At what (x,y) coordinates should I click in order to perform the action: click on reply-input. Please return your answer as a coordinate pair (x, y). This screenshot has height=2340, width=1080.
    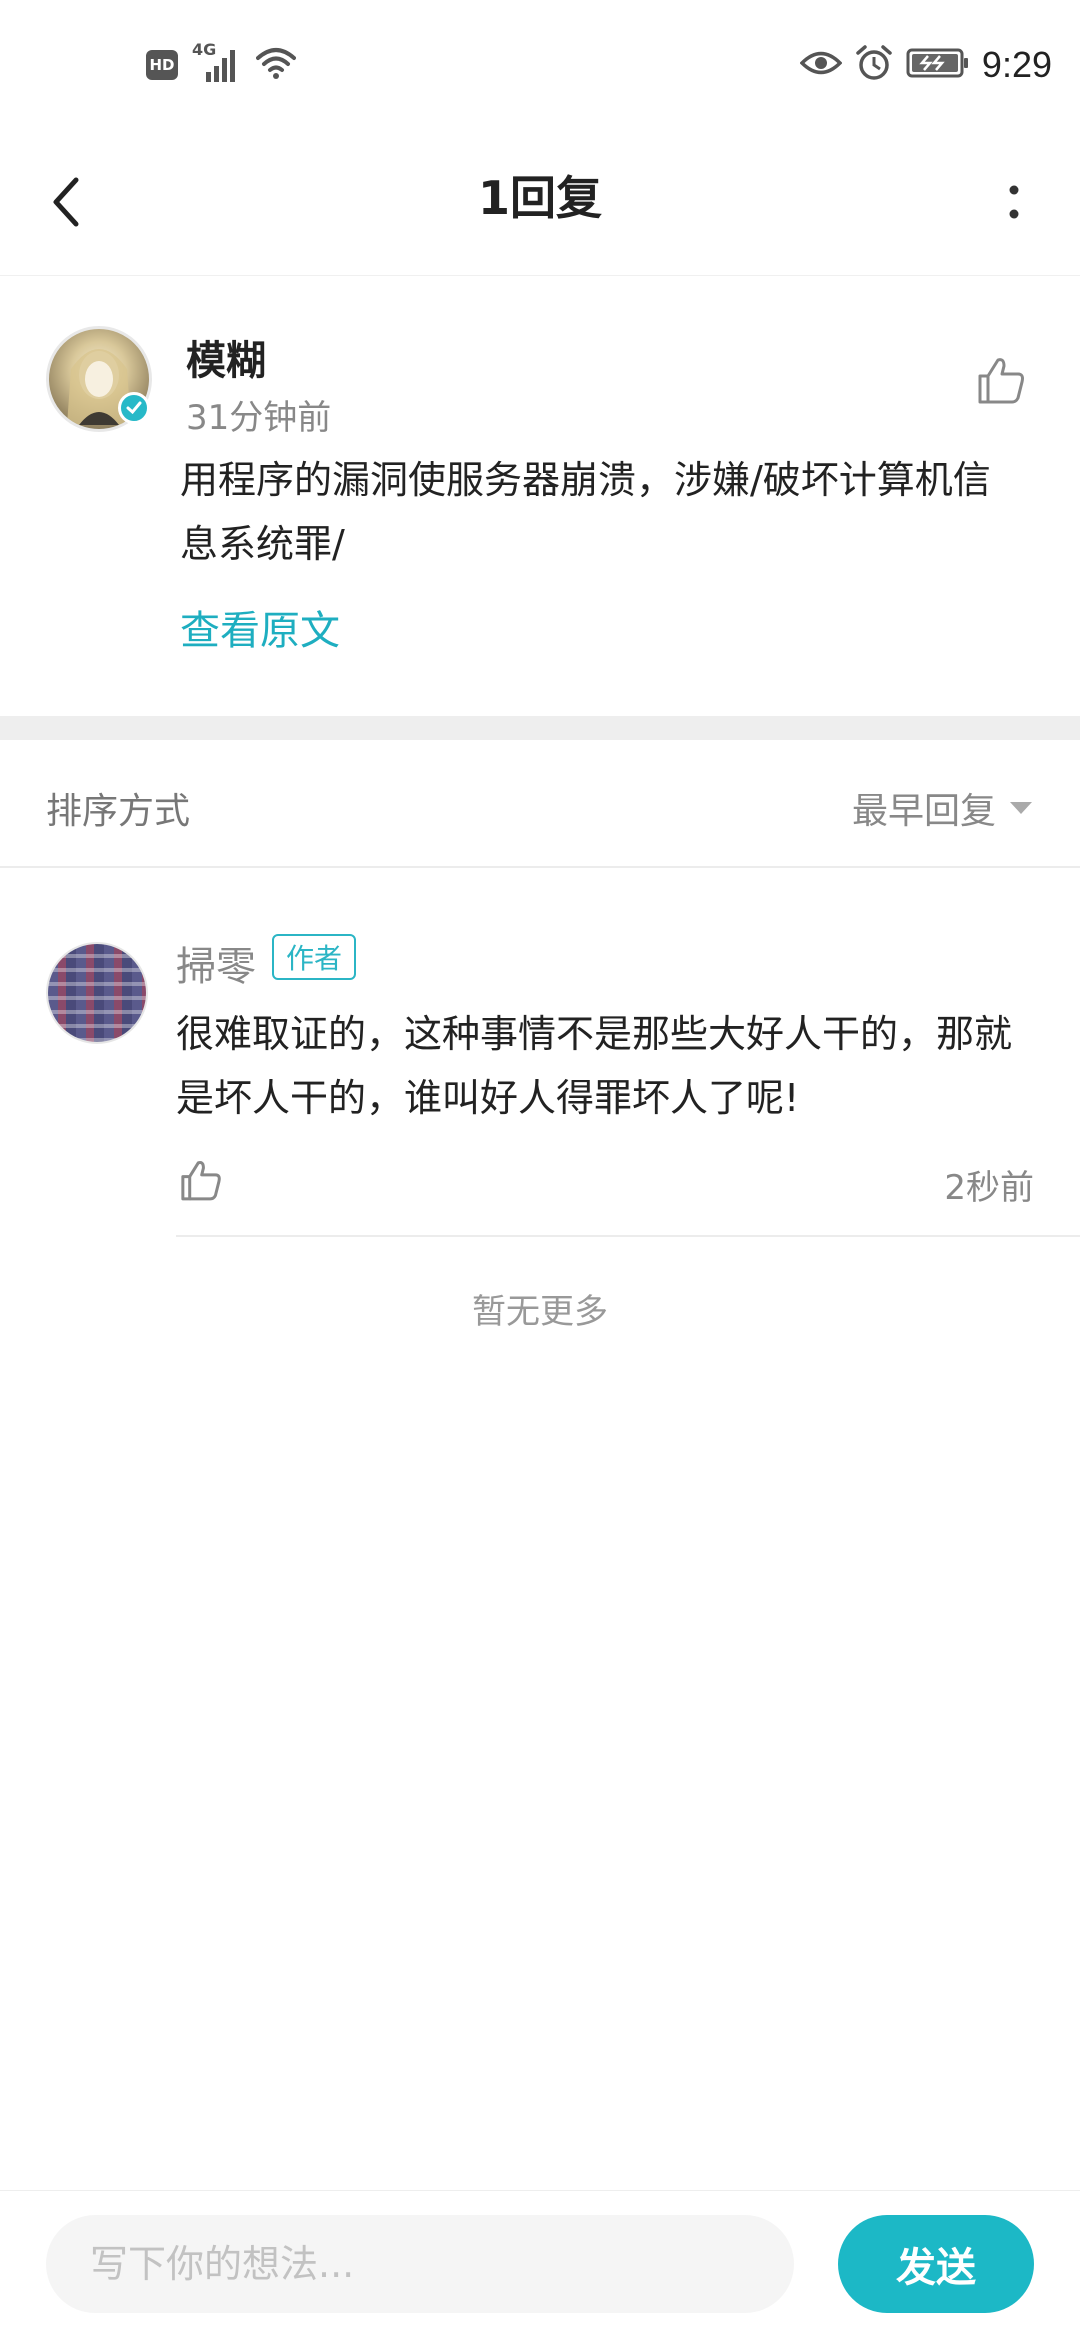
    Looking at the image, I should click on (420, 2264).